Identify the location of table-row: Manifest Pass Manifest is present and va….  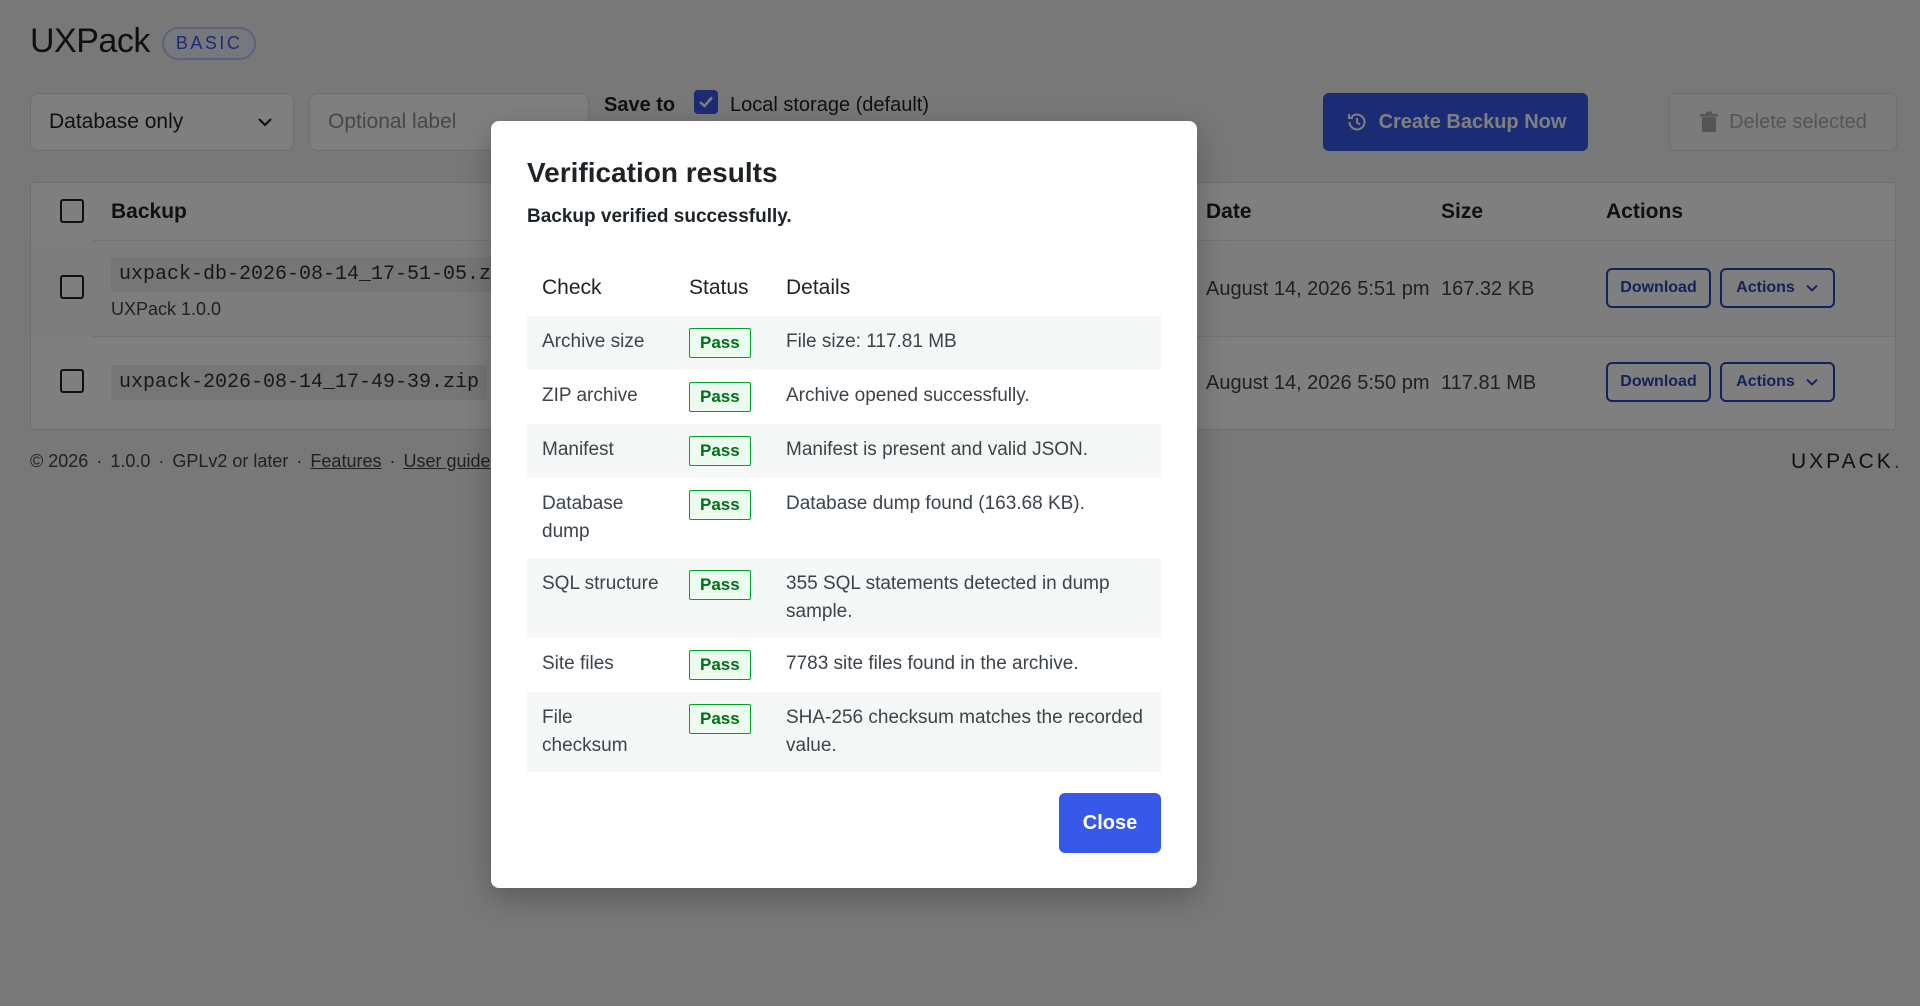
(844, 451).